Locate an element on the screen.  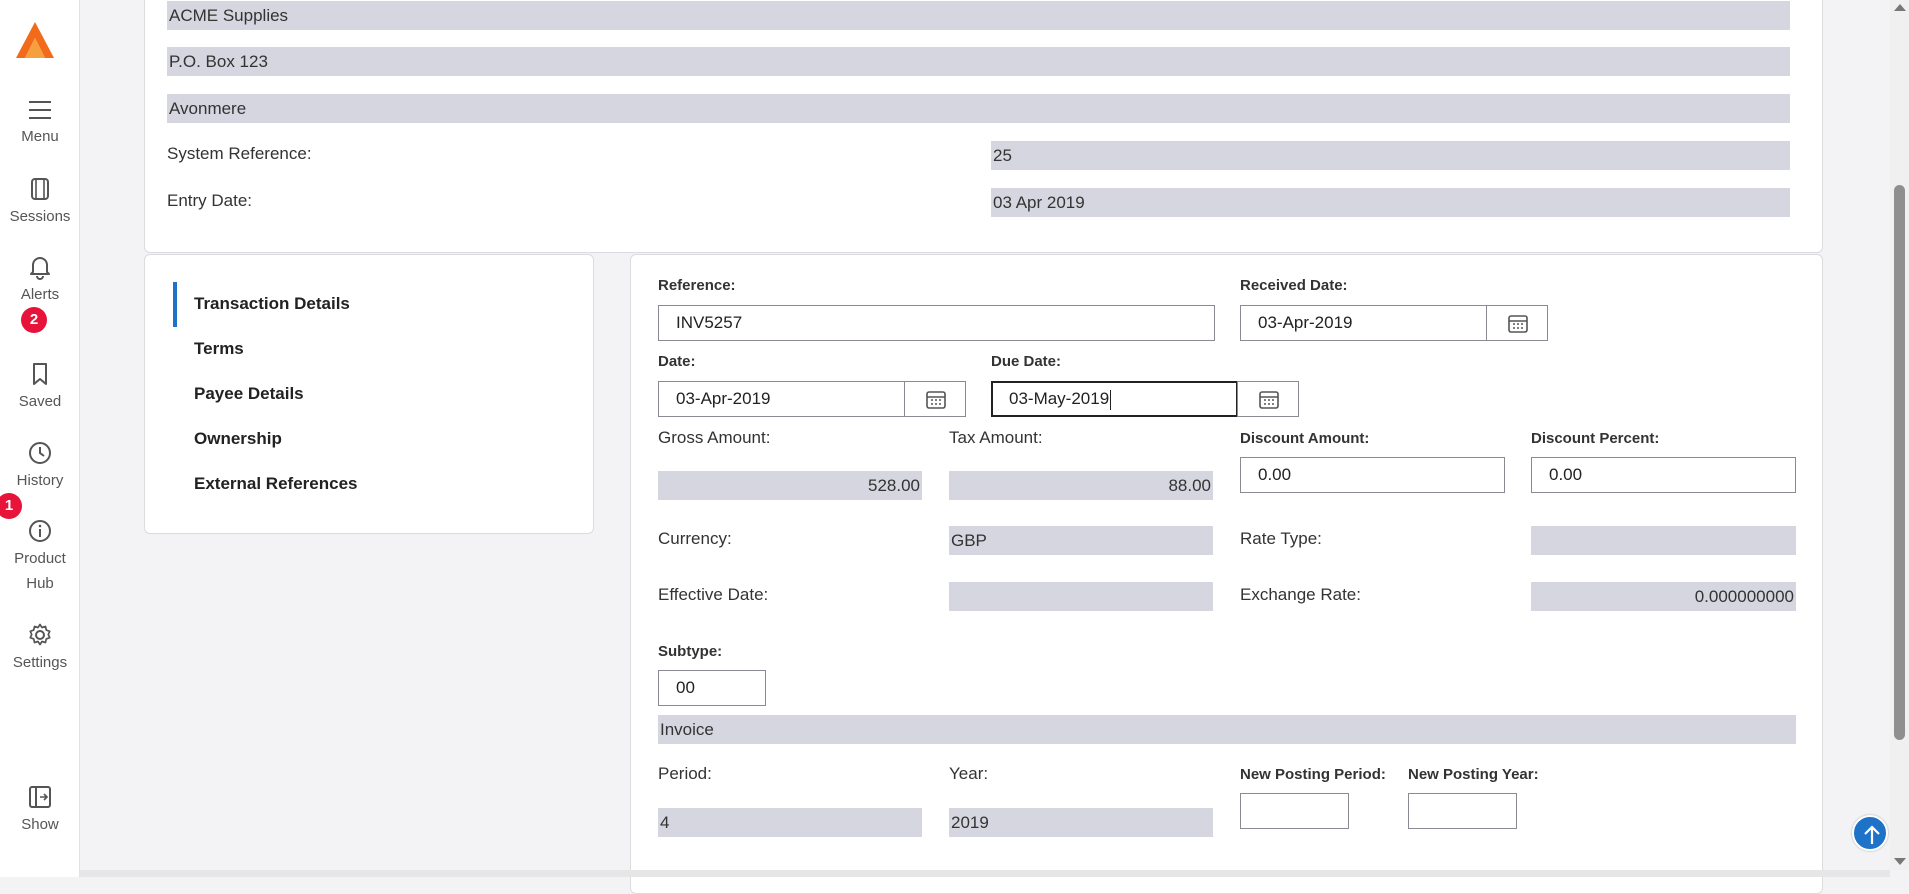
due-date-input: 03-May-2019 is located at coordinates (1114, 399).